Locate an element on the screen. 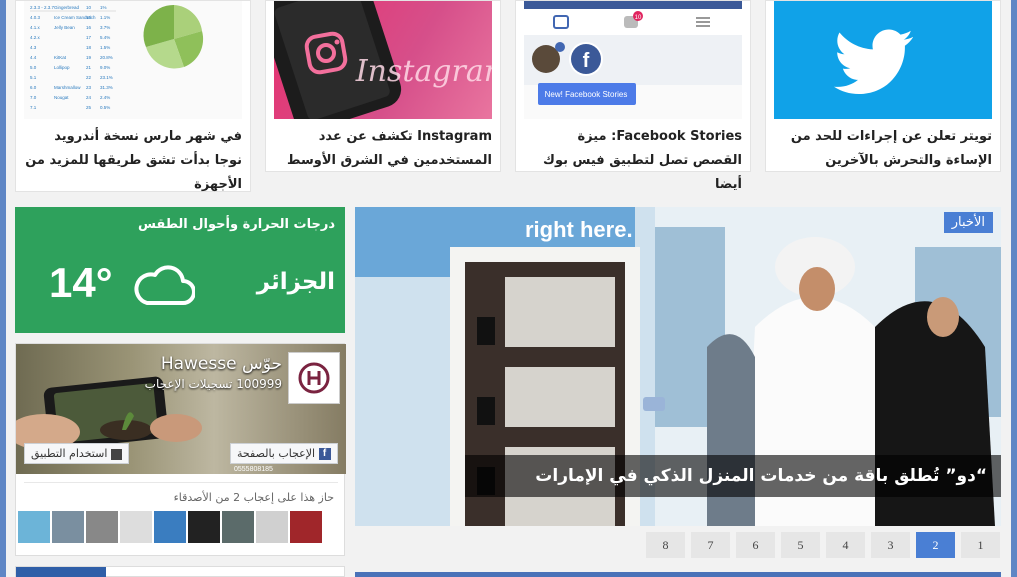  android-table-cell: KitKat is located at coordinates (60, 57).